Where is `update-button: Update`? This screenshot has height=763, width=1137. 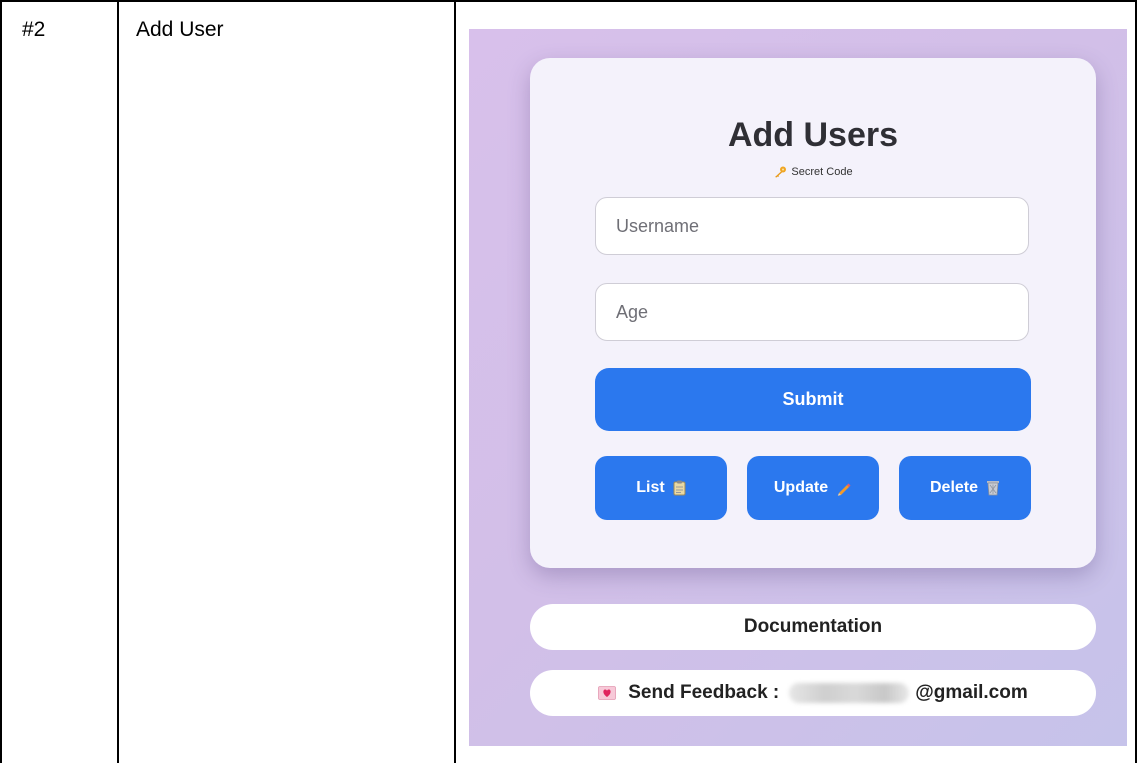
update-button: Update is located at coordinates (813, 488).